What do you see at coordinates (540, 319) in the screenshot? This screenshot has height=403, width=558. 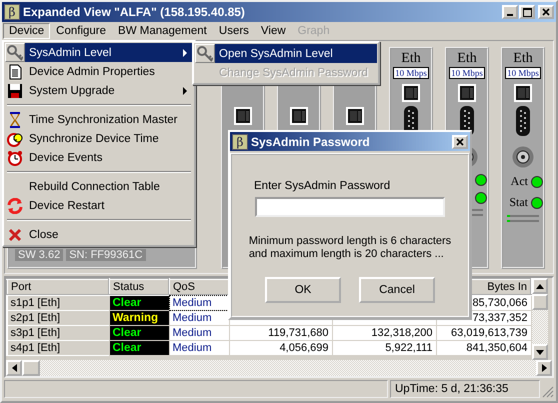 I see `vertical-scrollbar` at bounding box center [540, 319].